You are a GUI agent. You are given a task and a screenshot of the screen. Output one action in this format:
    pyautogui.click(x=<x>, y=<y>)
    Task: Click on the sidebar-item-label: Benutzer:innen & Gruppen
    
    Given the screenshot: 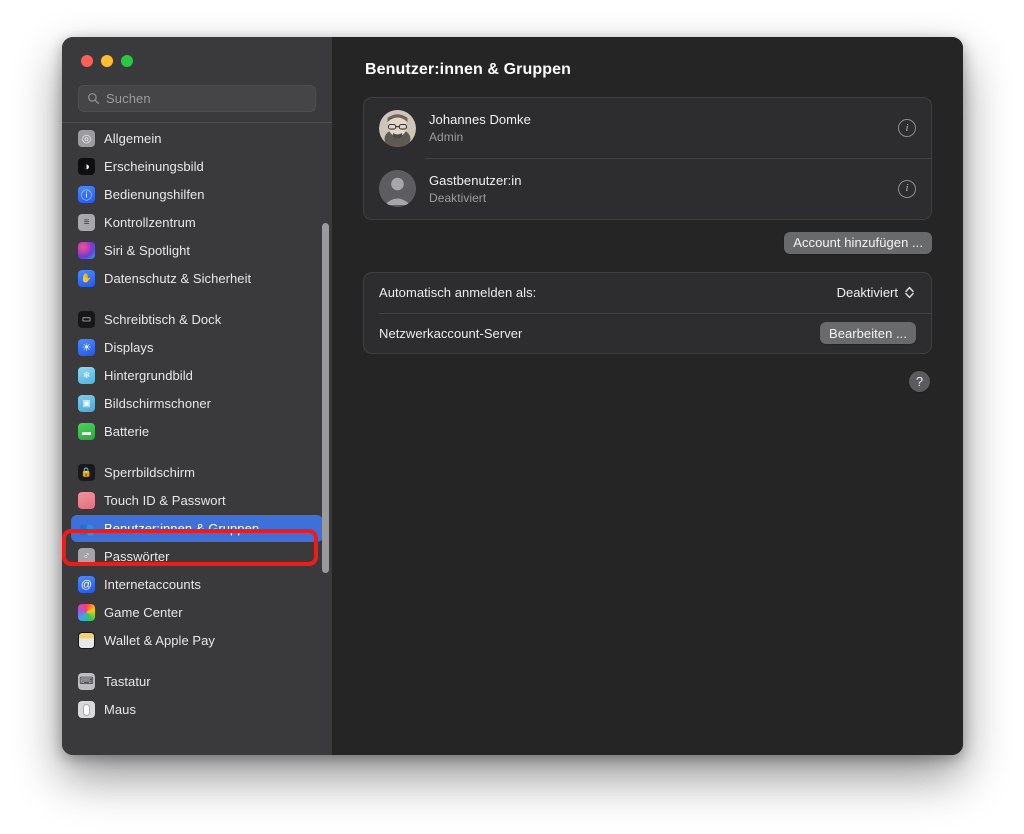 What is the action you would take?
    pyautogui.click(x=182, y=528)
    